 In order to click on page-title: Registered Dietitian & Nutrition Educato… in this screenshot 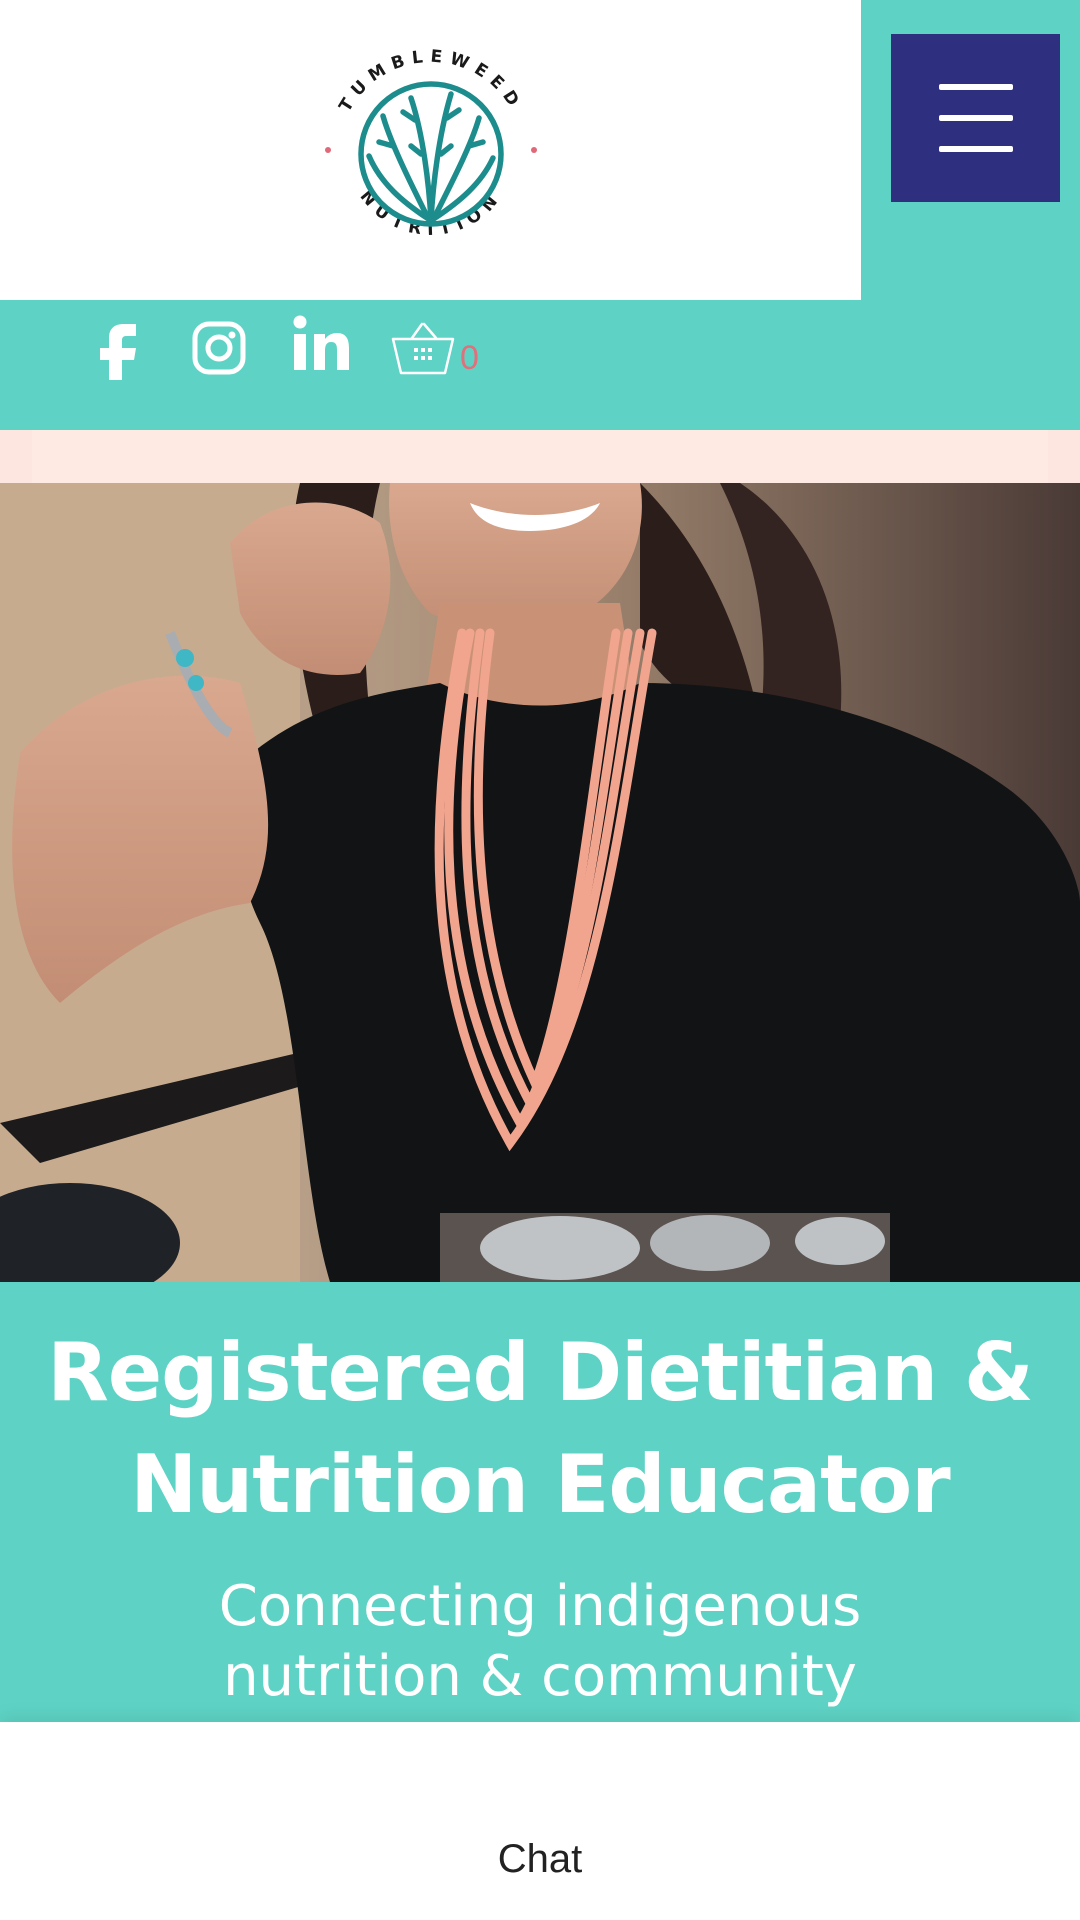, I will do `click(540, 1429)`.